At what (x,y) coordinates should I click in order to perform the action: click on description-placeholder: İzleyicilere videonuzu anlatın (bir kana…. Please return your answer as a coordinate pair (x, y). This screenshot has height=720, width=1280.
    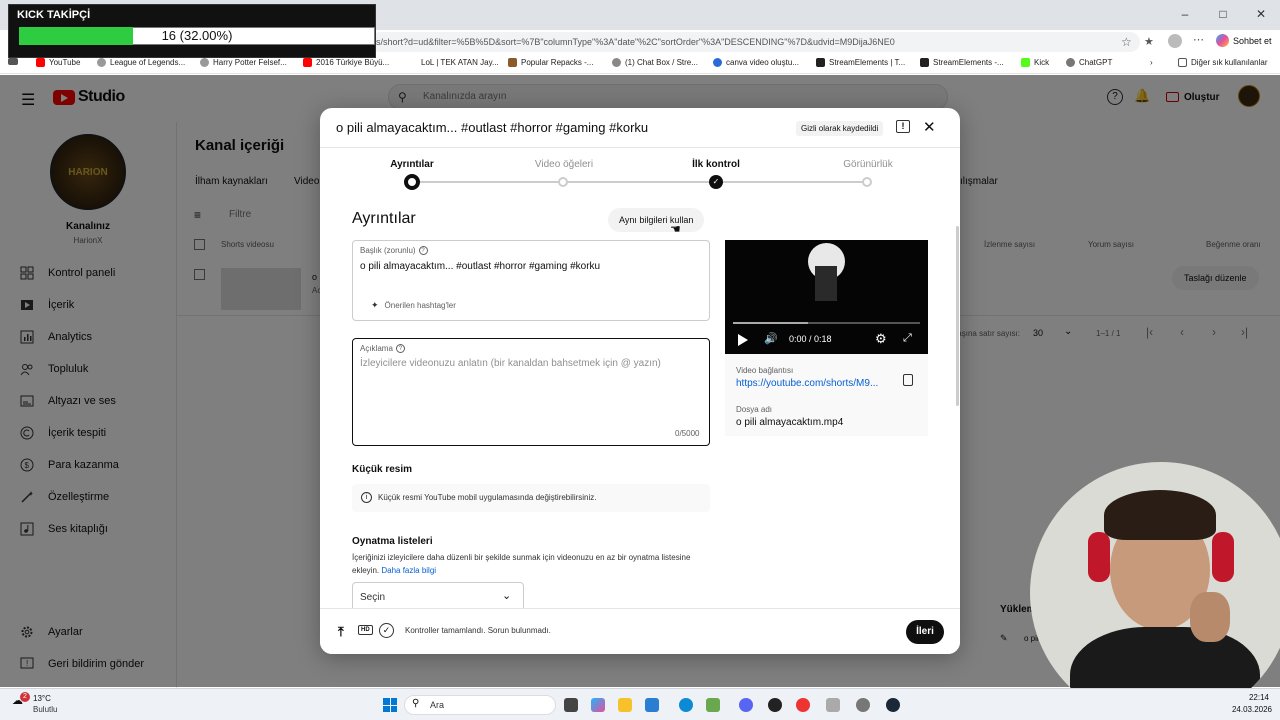
    Looking at the image, I should click on (510, 363).